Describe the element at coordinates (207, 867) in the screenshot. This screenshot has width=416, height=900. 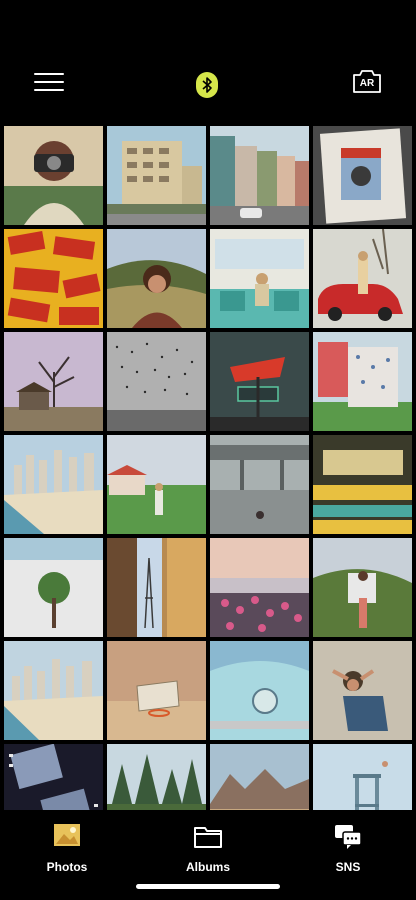
I see `tab-albums-label: Albums` at that location.